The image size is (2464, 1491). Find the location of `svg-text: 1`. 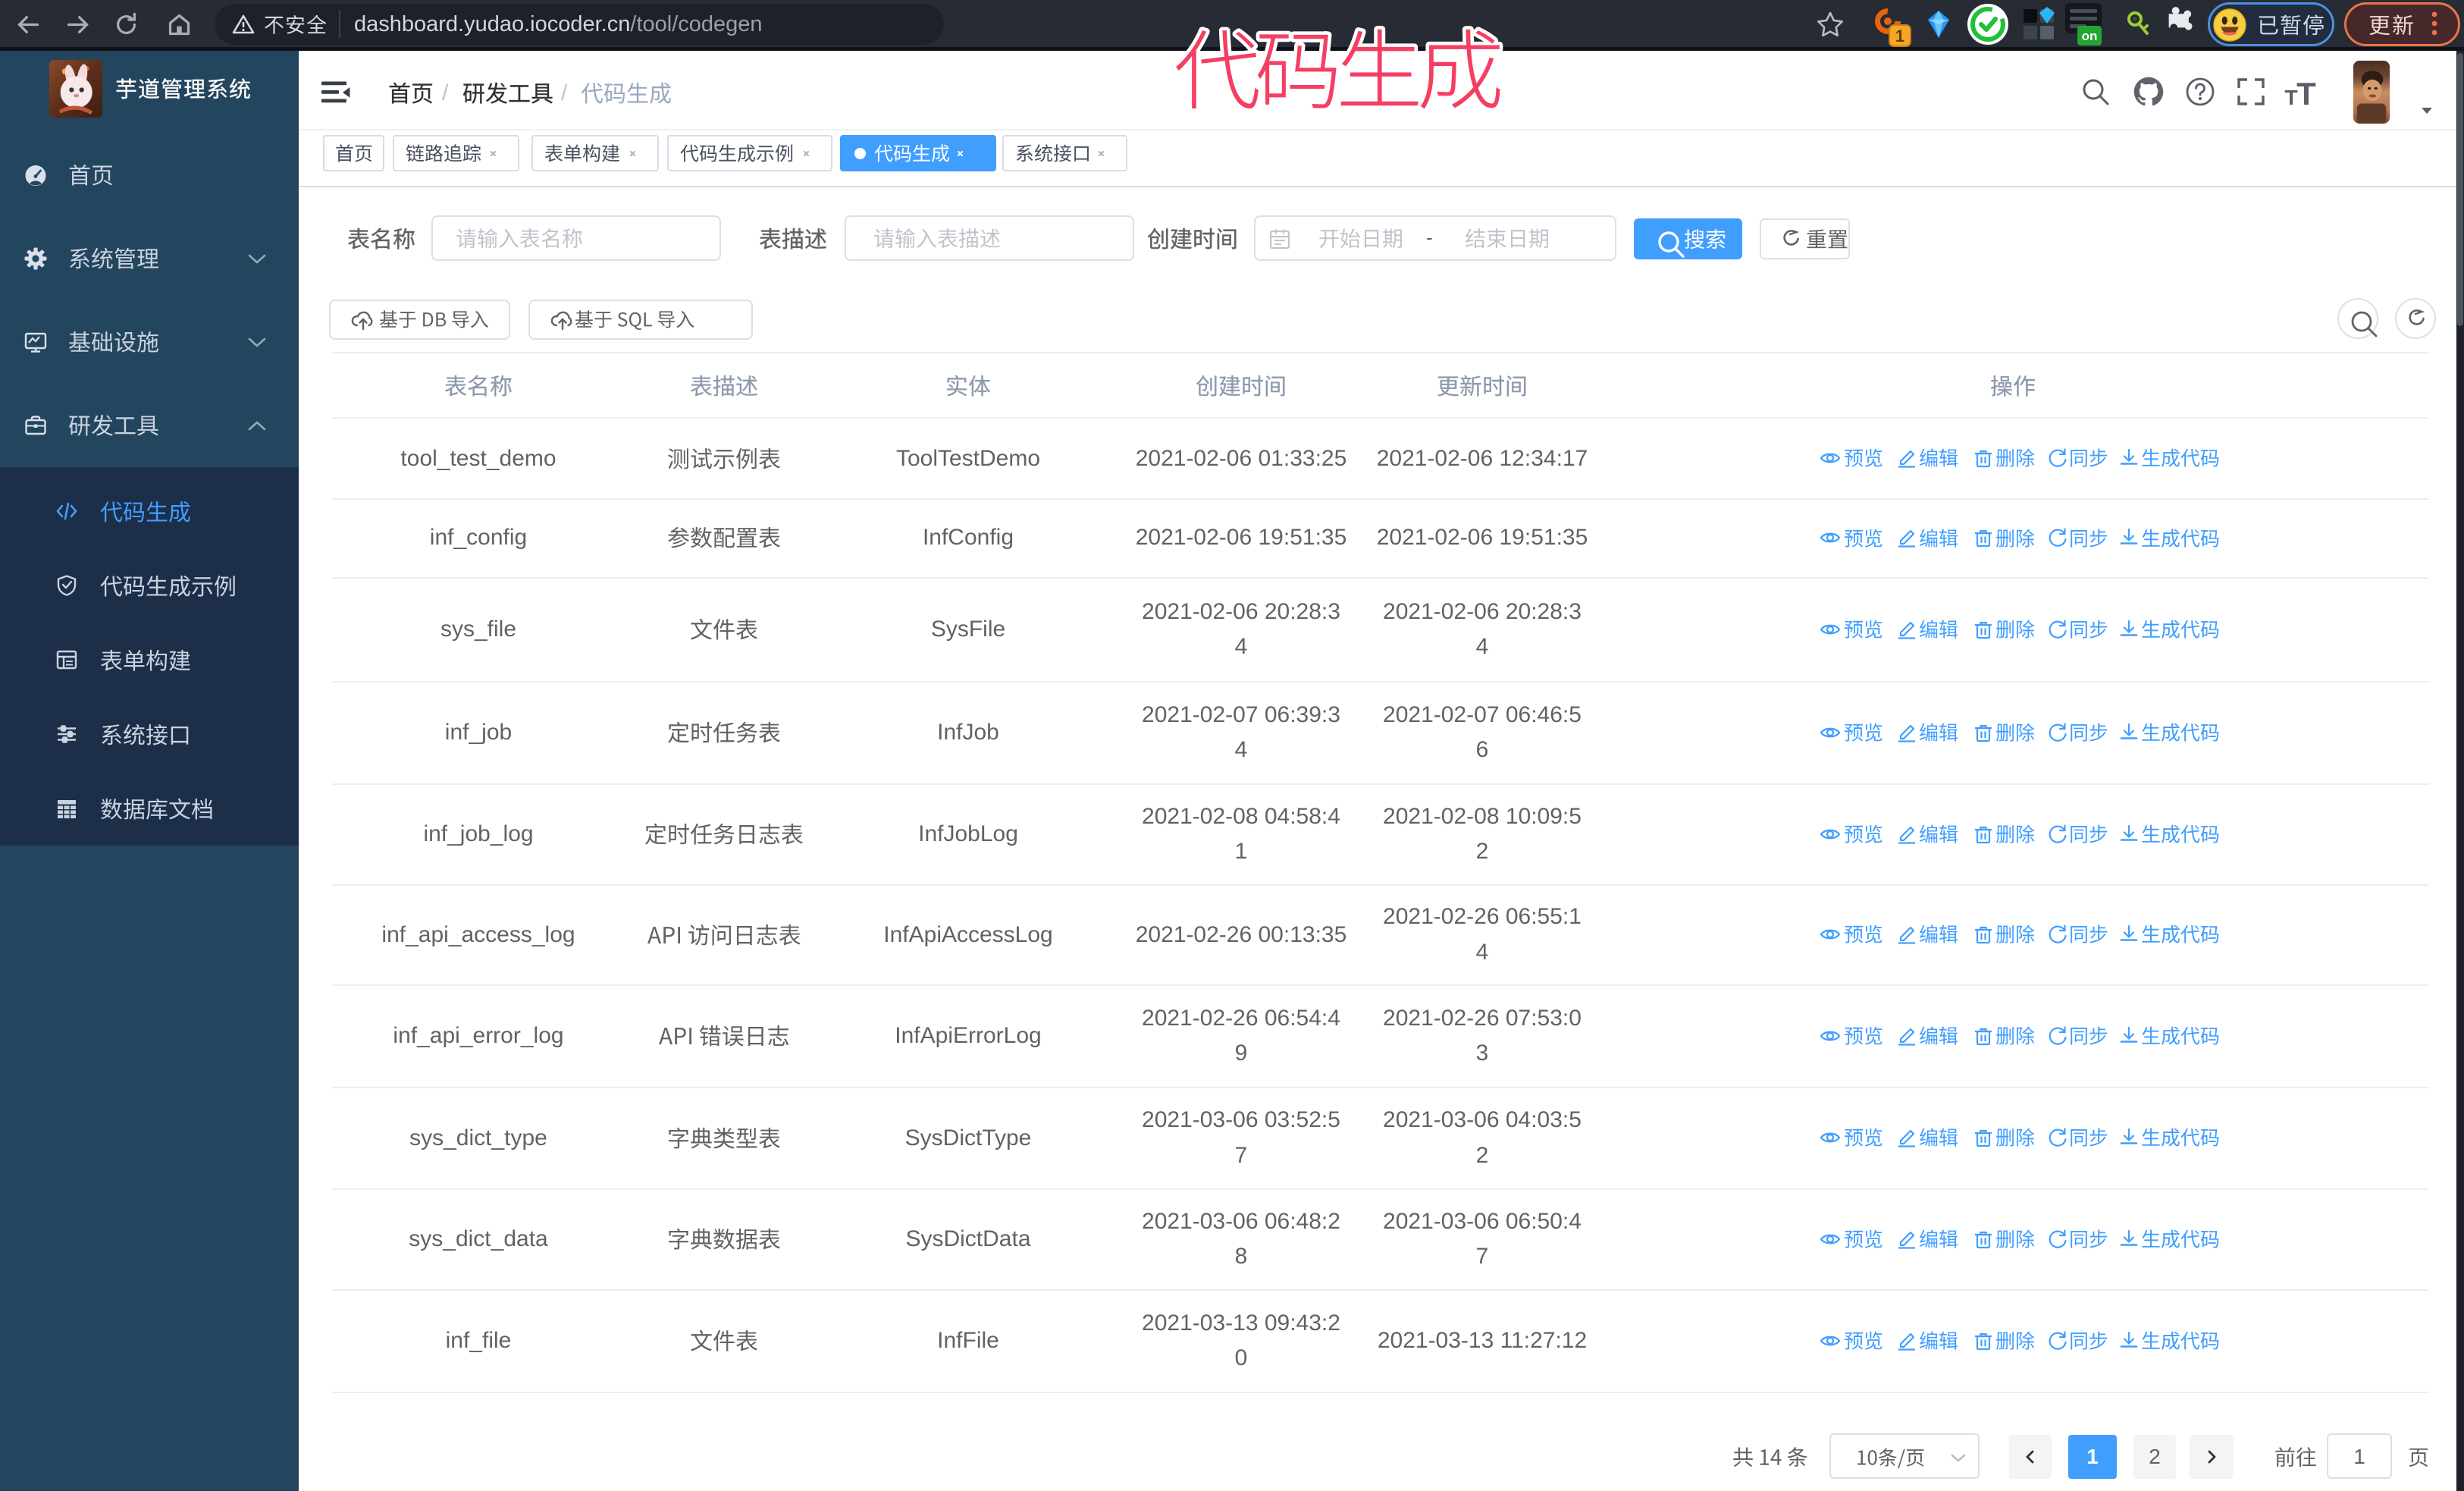

svg-text: 1 is located at coordinates (1899, 36).